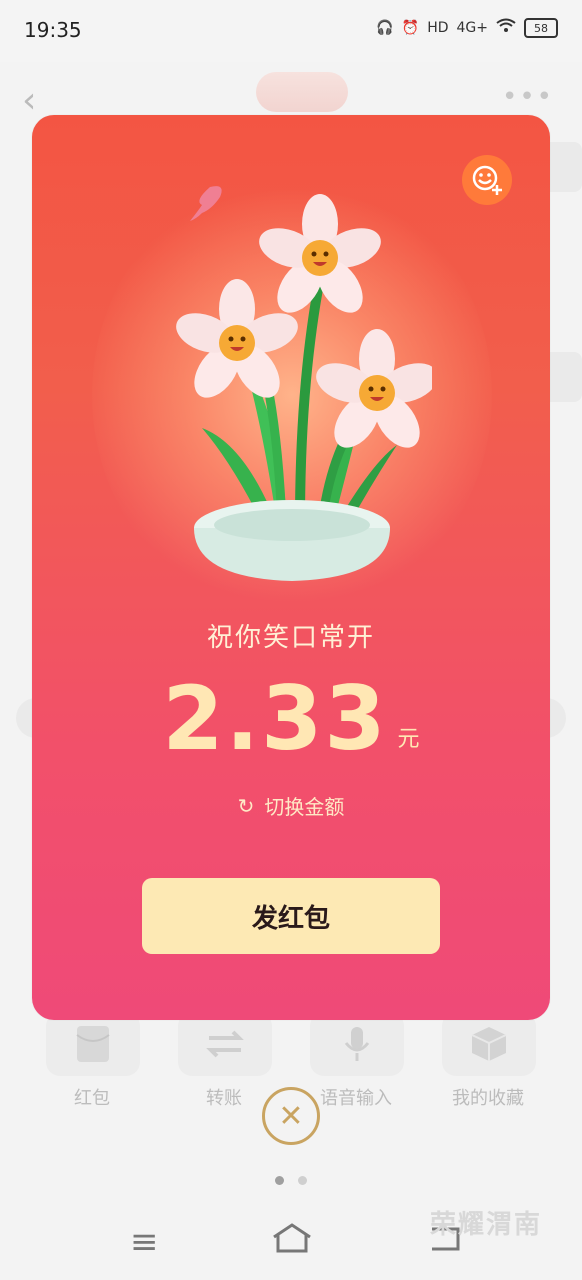  Describe the element at coordinates (291, 916) in the screenshot. I see `send-red-packet-button: 发红包` at that location.